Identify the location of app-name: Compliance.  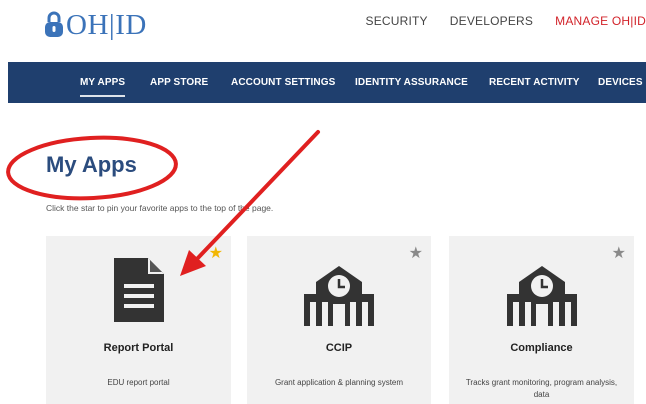
(541, 348).